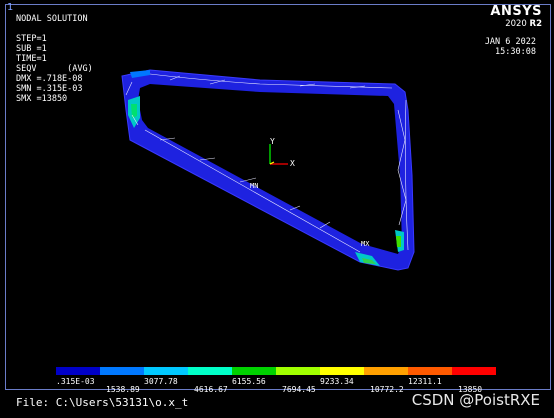 This screenshot has width=554, height=418. Describe the element at coordinates (123, 389) in the screenshot. I see `legend-label: 1538.89` at that location.